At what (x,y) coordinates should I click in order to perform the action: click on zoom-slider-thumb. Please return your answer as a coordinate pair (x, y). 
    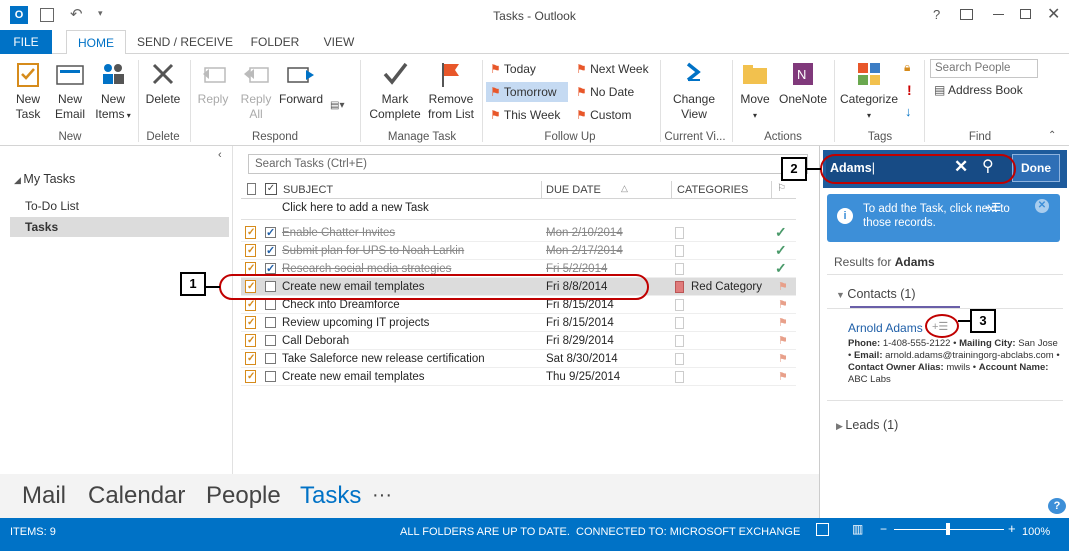
    Looking at the image, I should click on (948, 529).